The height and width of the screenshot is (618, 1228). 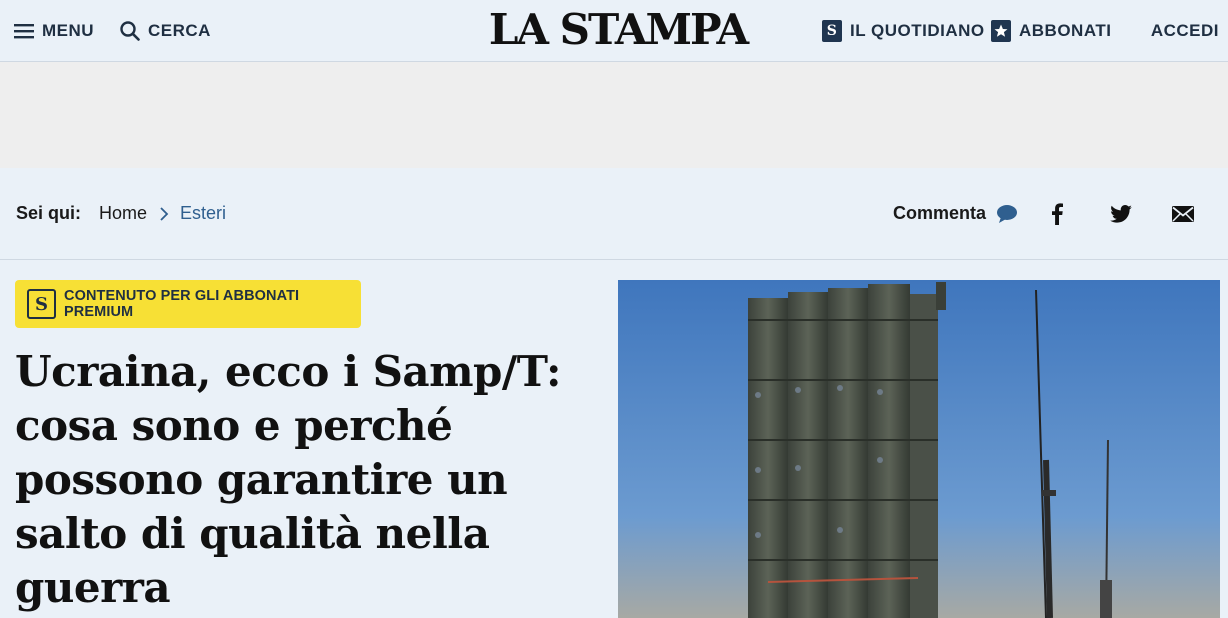 I want to click on premium-label: CONTENUTO PER GLI ABBONATI PREMIUM, so click(x=182, y=304).